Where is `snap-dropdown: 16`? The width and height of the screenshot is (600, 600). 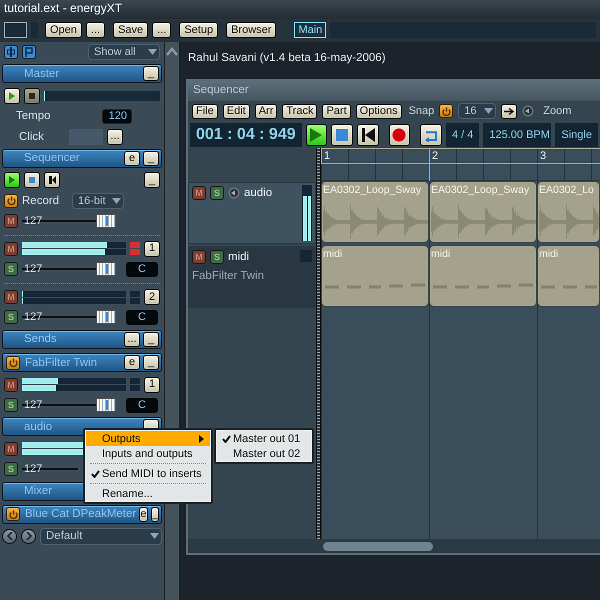 snap-dropdown: 16 is located at coordinates (477, 111).